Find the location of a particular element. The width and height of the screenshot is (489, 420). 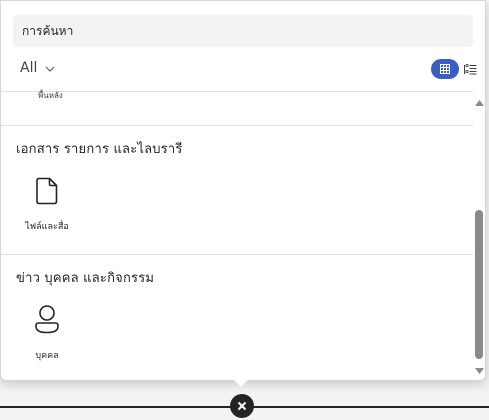

grid-icon is located at coordinates (445, 69).